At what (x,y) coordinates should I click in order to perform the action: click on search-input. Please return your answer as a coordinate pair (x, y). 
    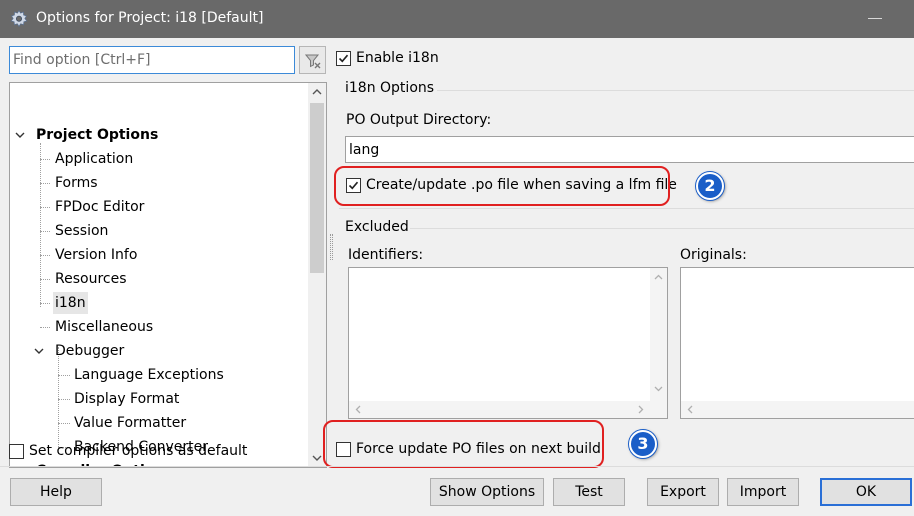
    Looking at the image, I should click on (152, 60).